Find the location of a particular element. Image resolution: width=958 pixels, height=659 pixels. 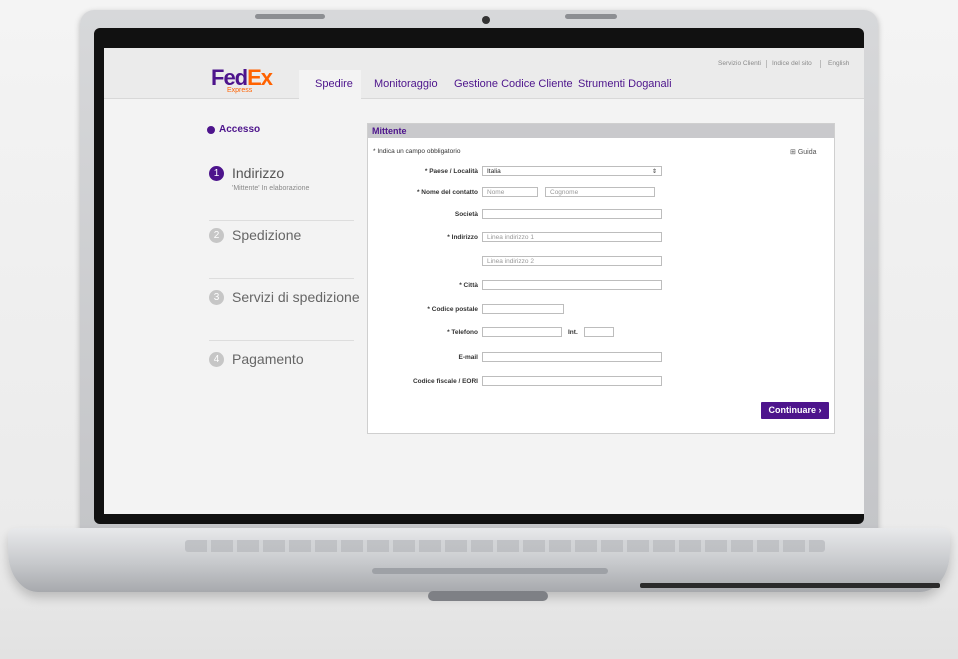

continue-button: Continuare › is located at coordinates (795, 410).